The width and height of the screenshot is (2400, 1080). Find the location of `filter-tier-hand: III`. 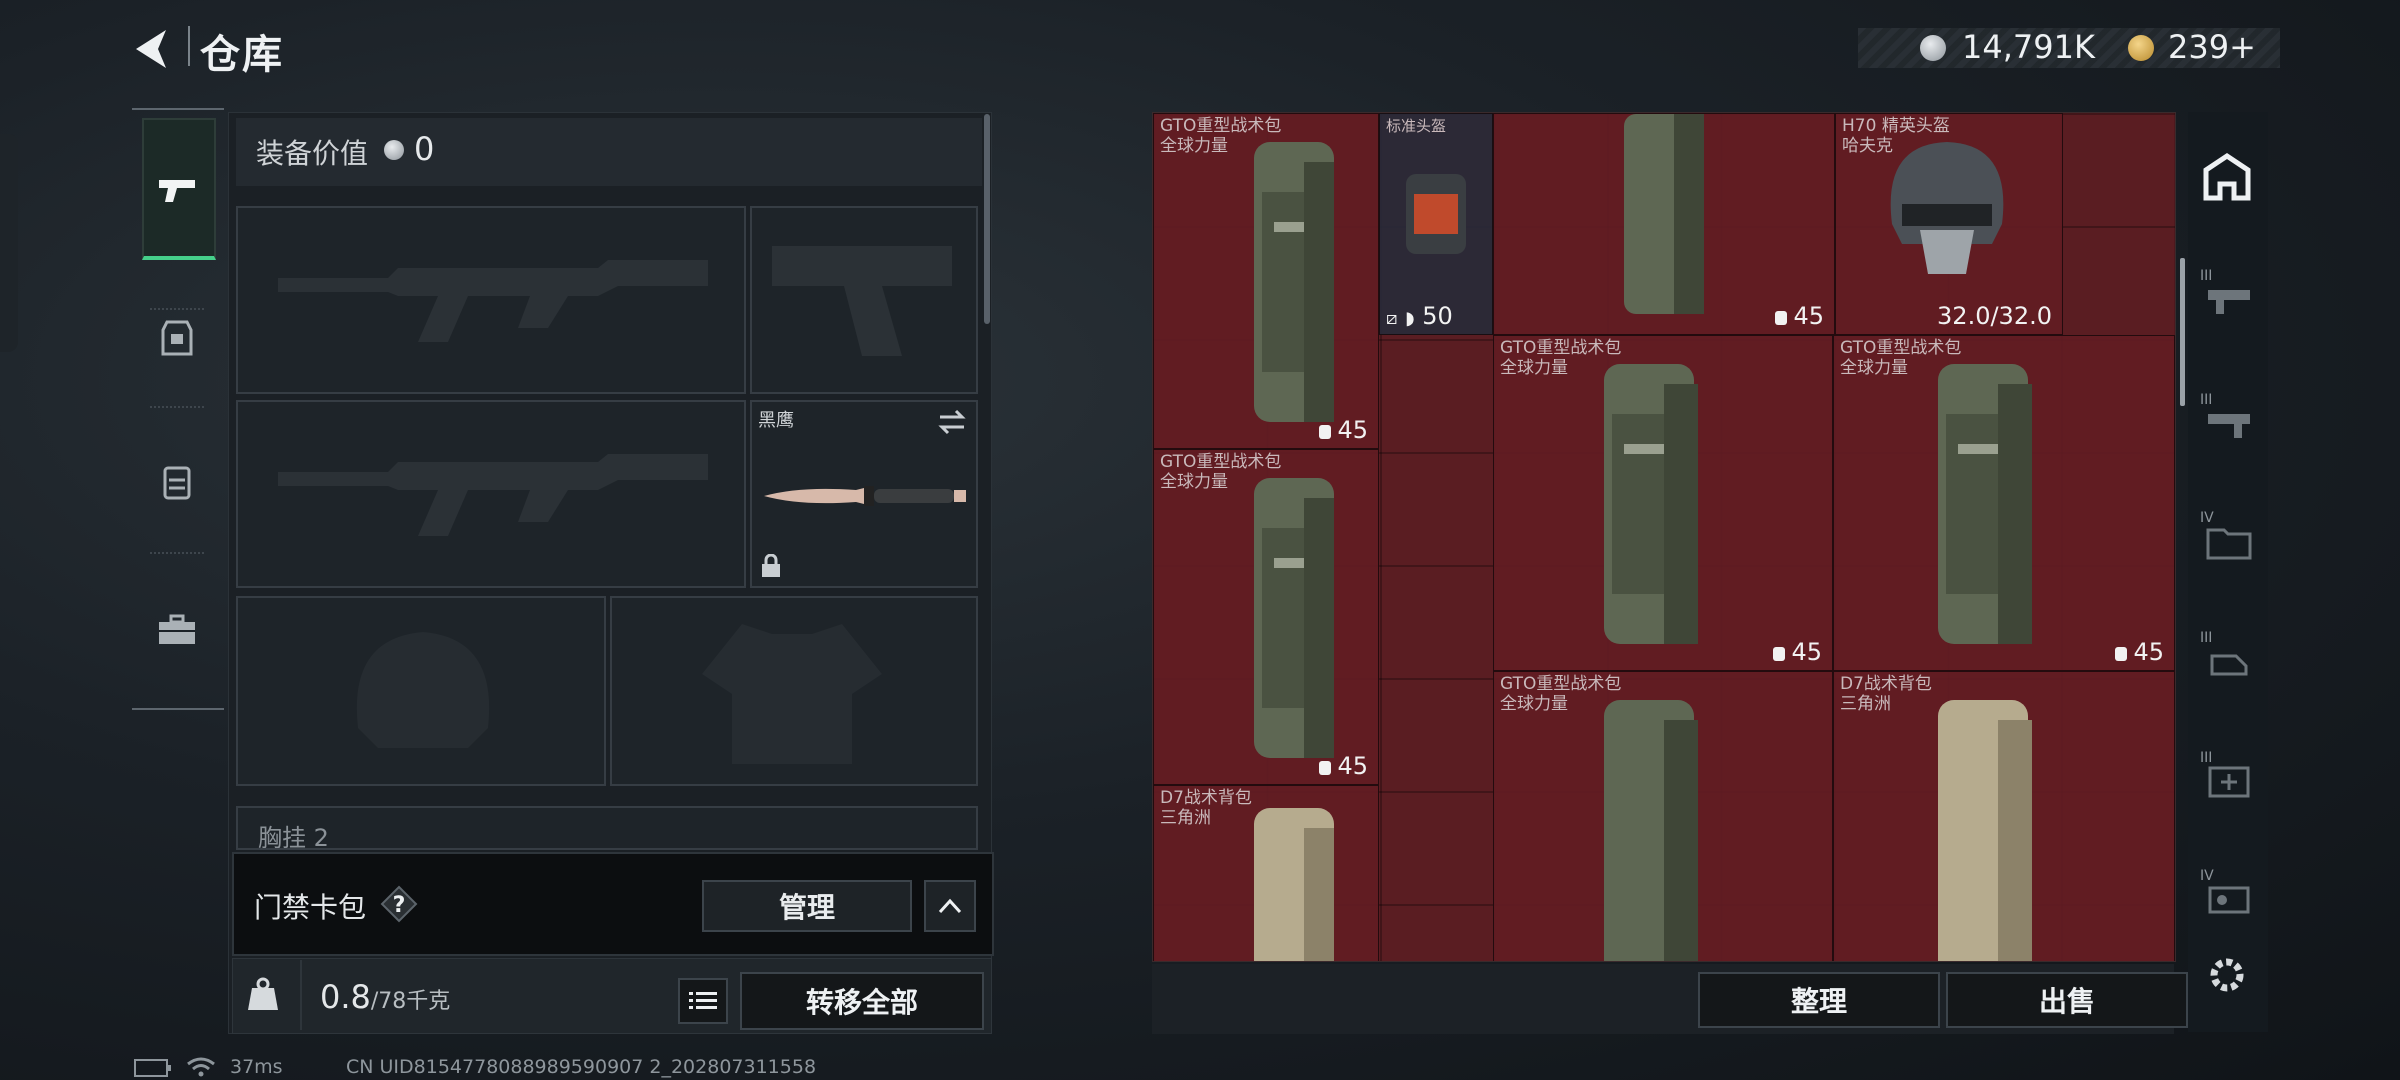

filter-tier-hand: III is located at coordinates (2228, 657).